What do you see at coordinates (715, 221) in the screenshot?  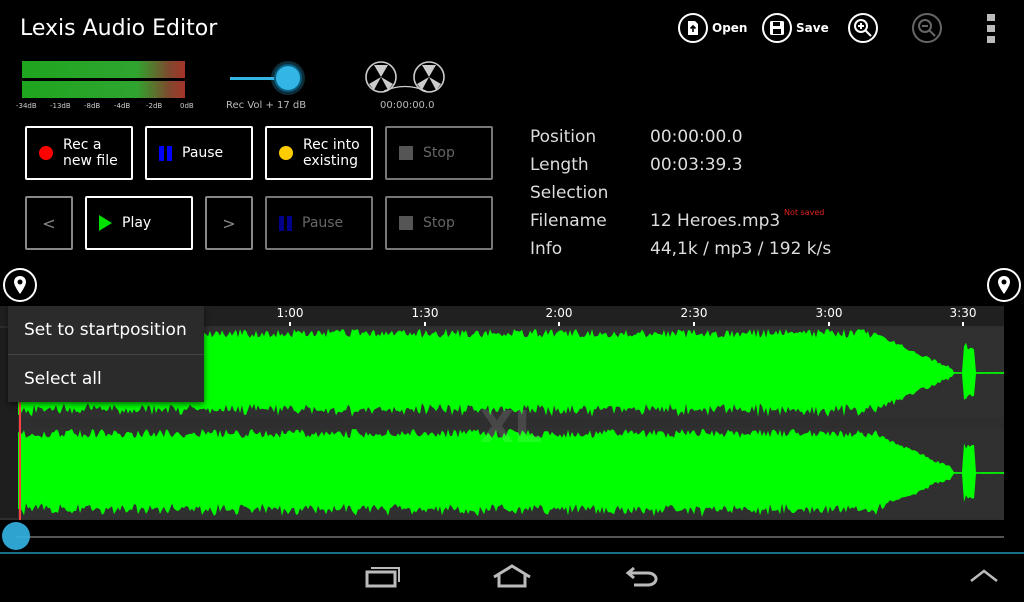 I see `filename-value: 12 Heroes.mp3` at bounding box center [715, 221].